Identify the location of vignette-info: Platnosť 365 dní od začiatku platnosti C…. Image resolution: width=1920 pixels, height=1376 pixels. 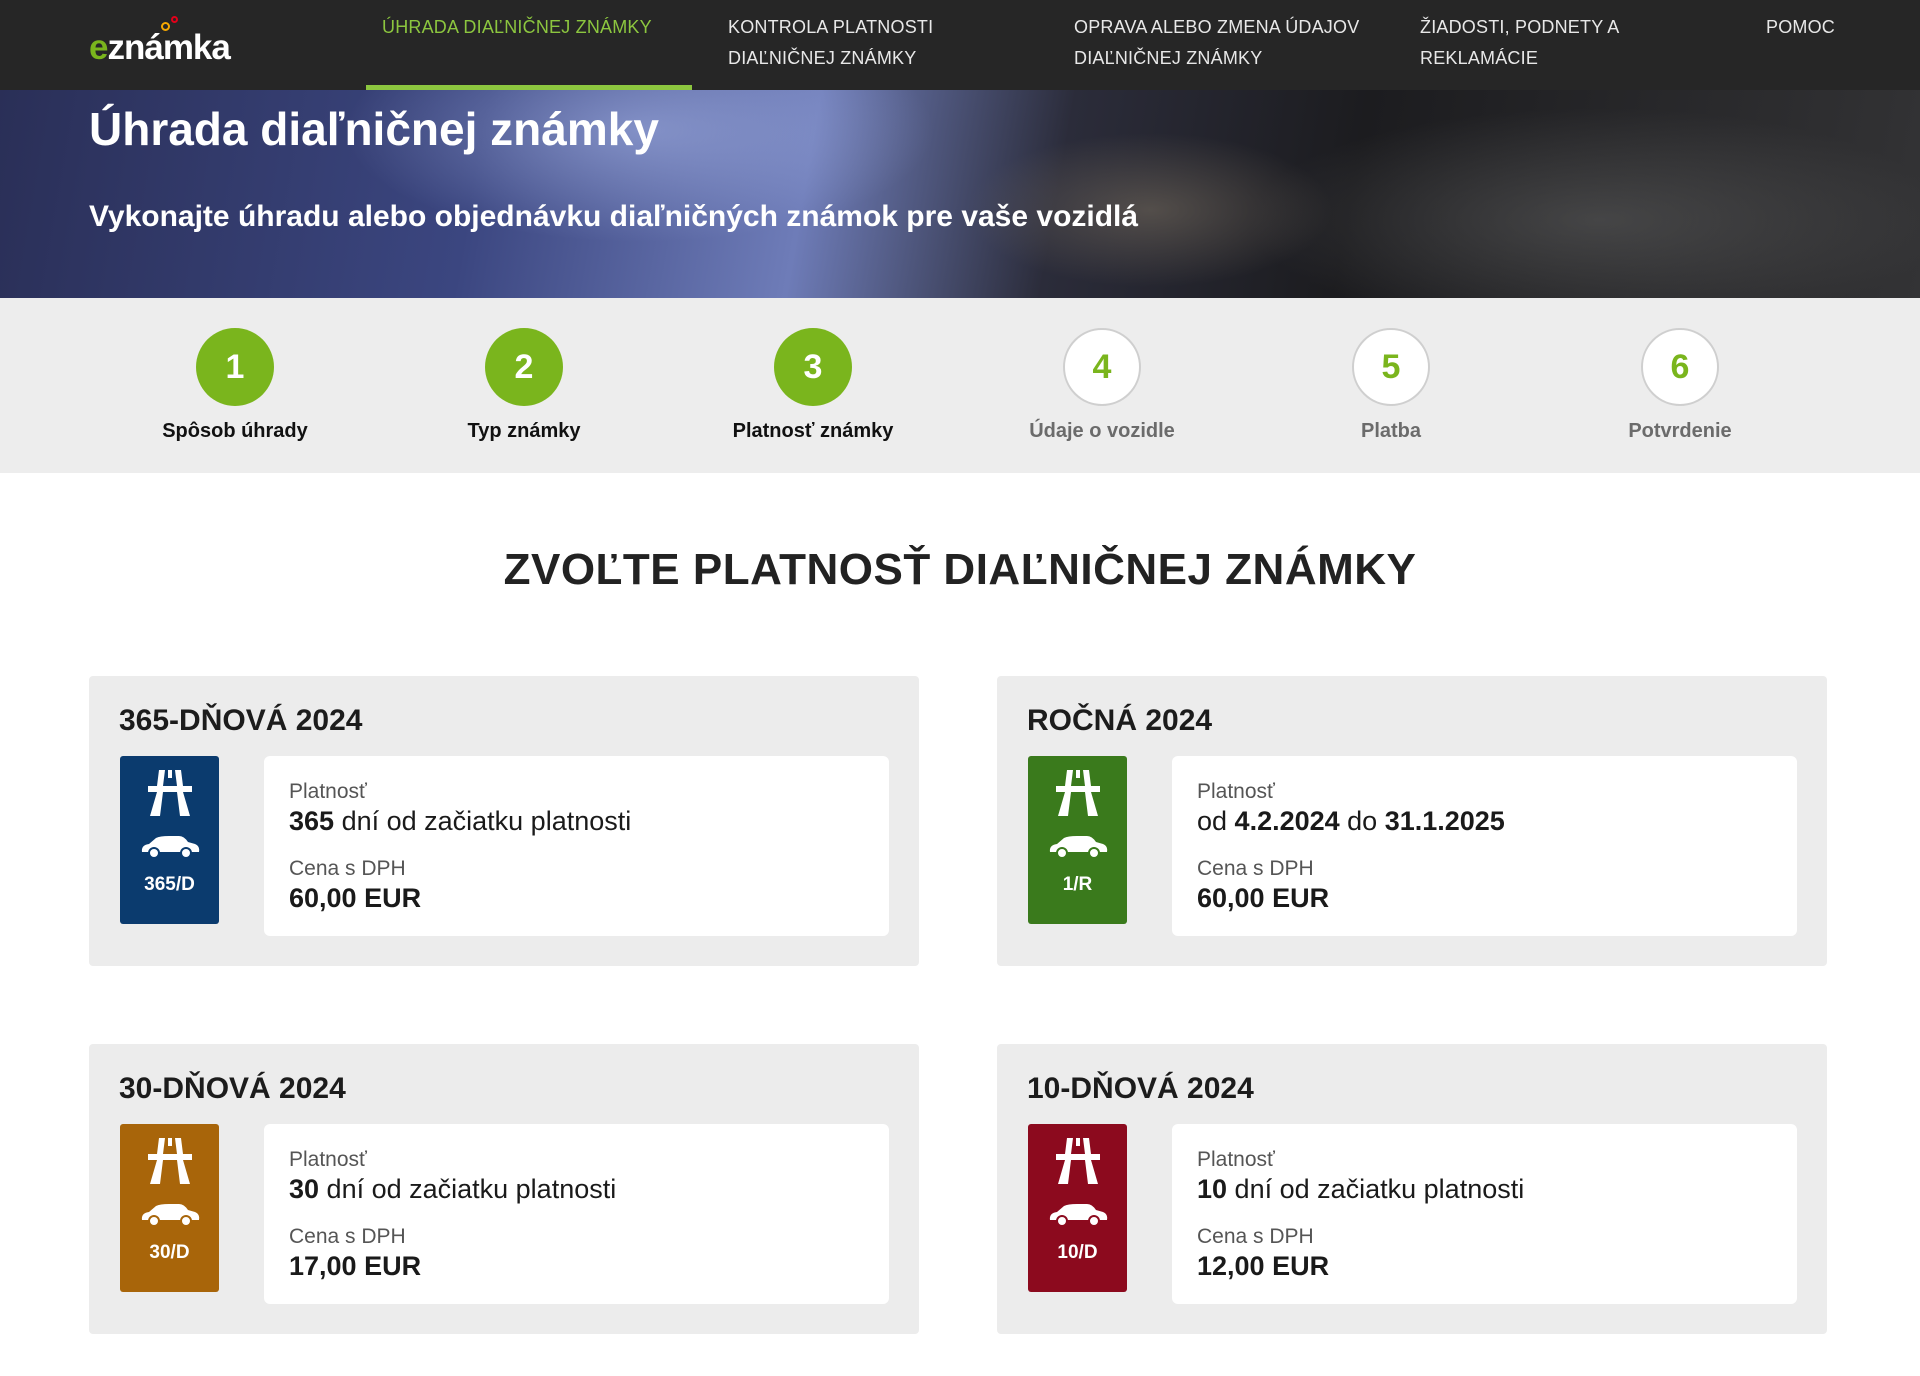
(576, 846).